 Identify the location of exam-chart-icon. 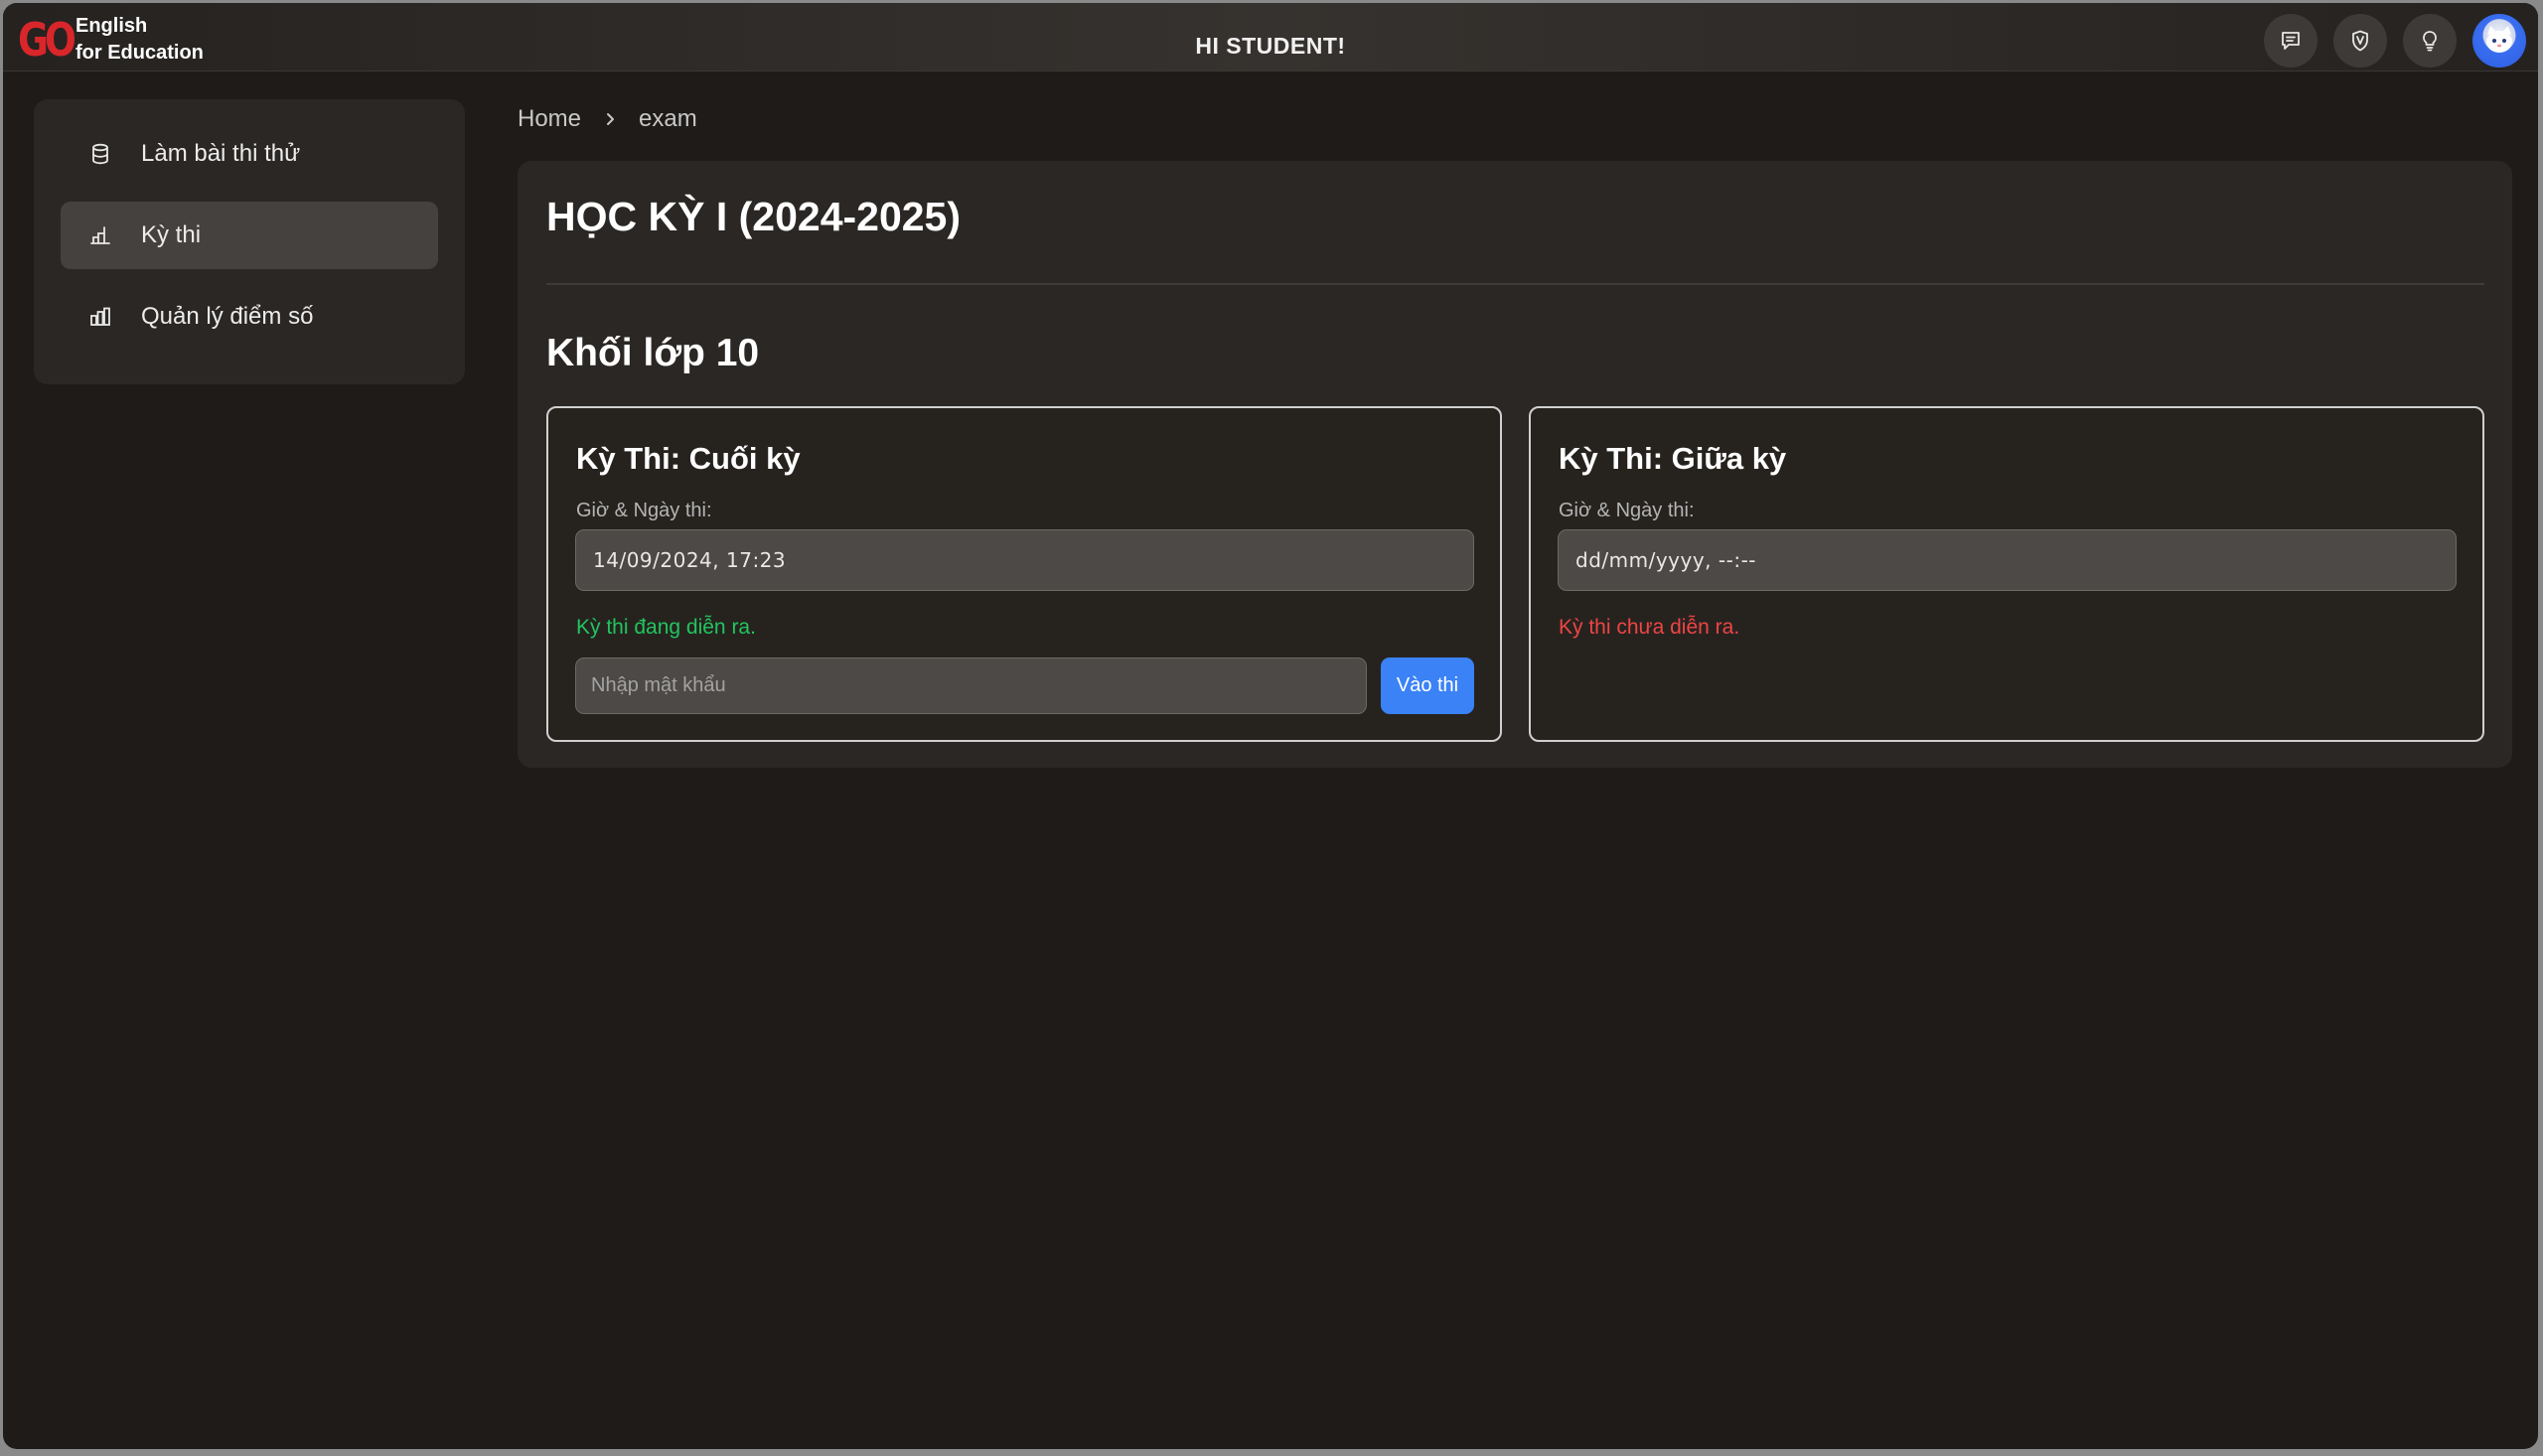
(100, 235).